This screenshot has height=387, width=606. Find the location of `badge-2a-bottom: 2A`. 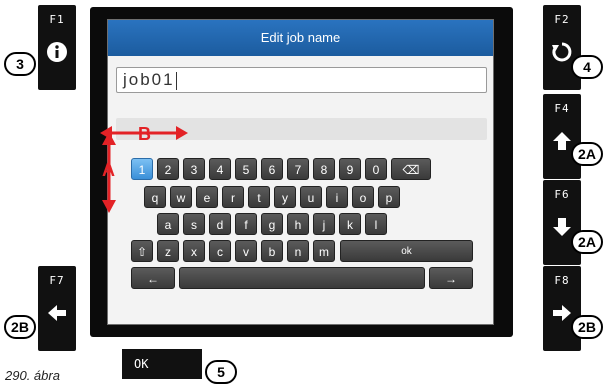

badge-2a-bottom: 2A is located at coordinates (587, 242).